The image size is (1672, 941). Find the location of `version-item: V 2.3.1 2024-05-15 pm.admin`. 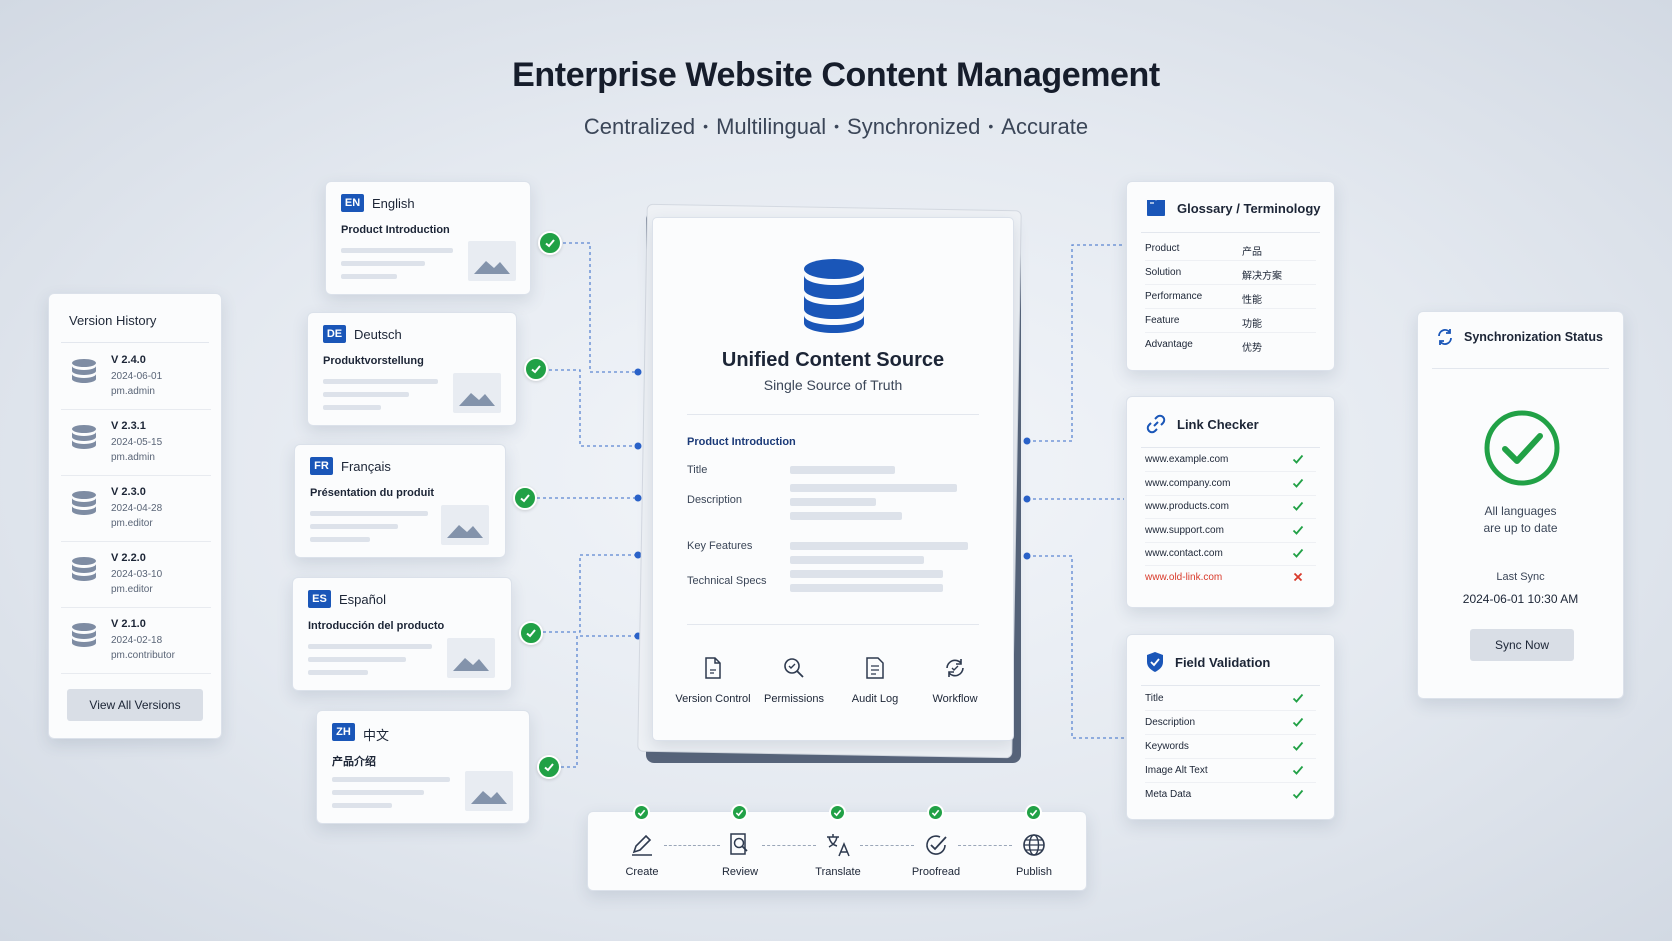

version-item: V 2.3.1 2024-05-15 pm.admin is located at coordinates (136, 443).